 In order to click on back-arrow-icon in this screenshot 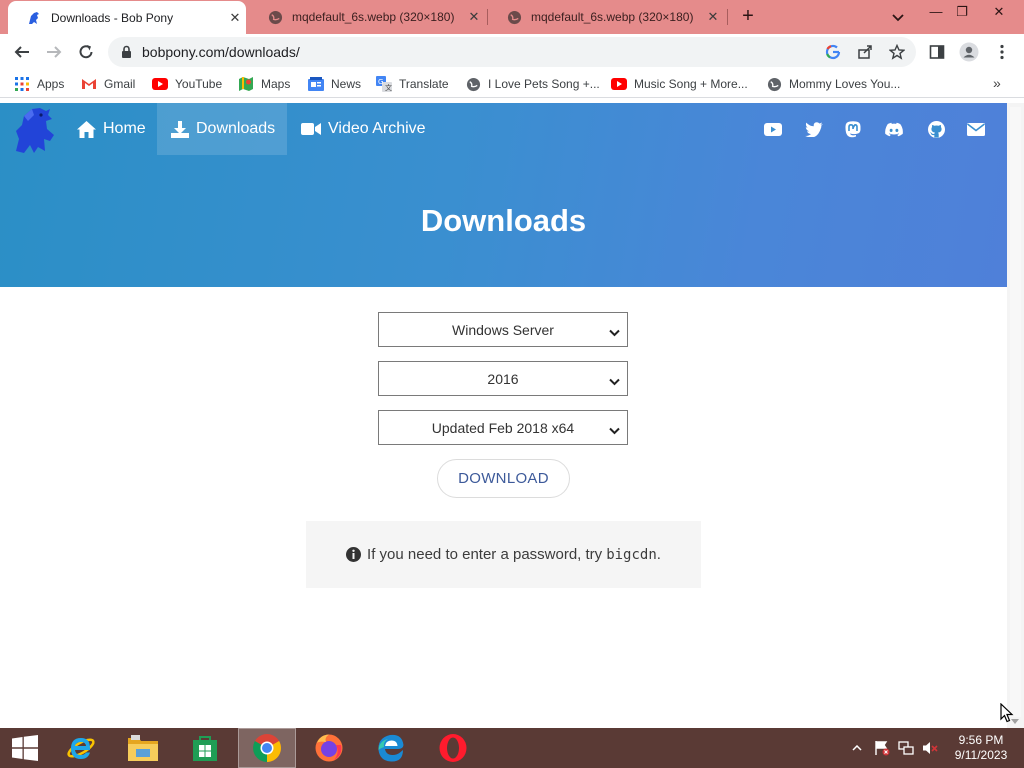, I will do `click(21, 52)`.